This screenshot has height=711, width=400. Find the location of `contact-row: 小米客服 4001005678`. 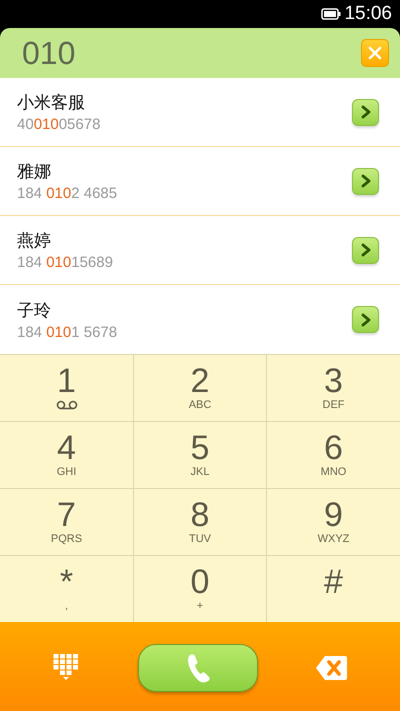

contact-row: 小米客服 4001005678 is located at coordinates (200, 112).